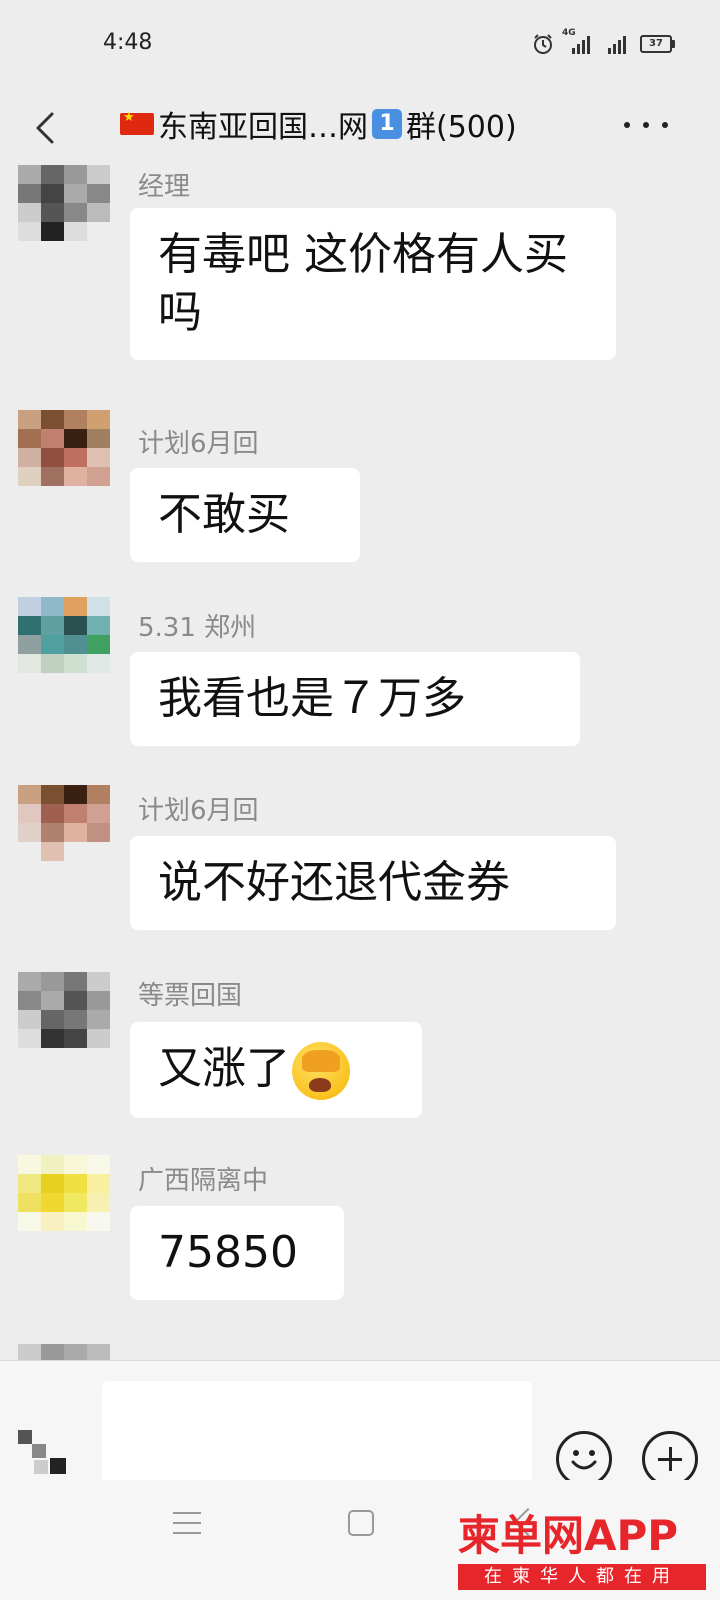 The image size is (720, 1600). Describe the element at coordinates (461, 127) in the screenshot. I see `title-part-2: 群(500)` at that location.